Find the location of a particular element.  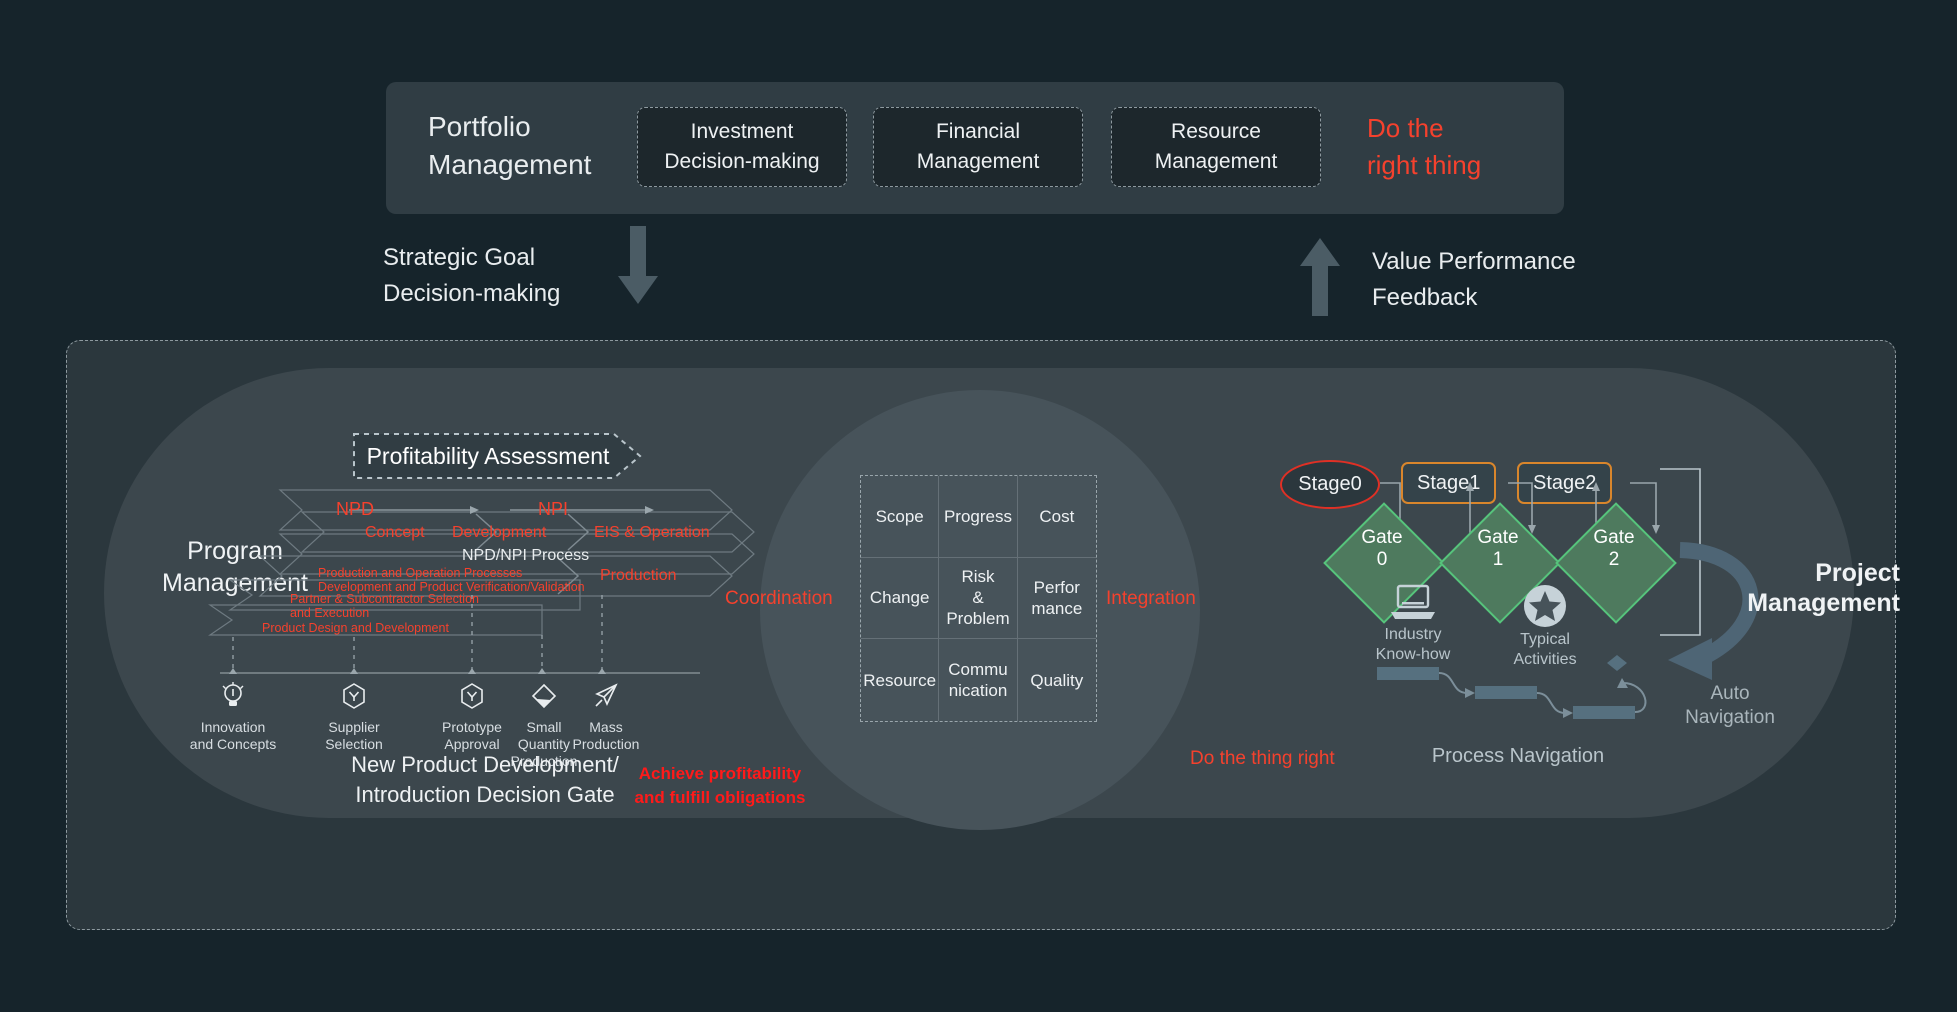

process-navigation-flow is located at coordinates (1512, 687).